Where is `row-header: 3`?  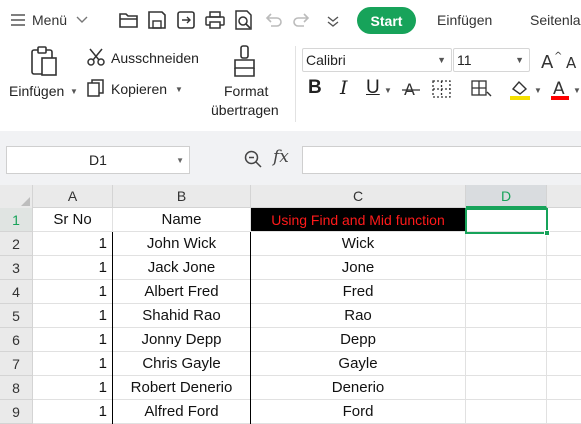
row-header: 3 is located at coordinates (16, 268).